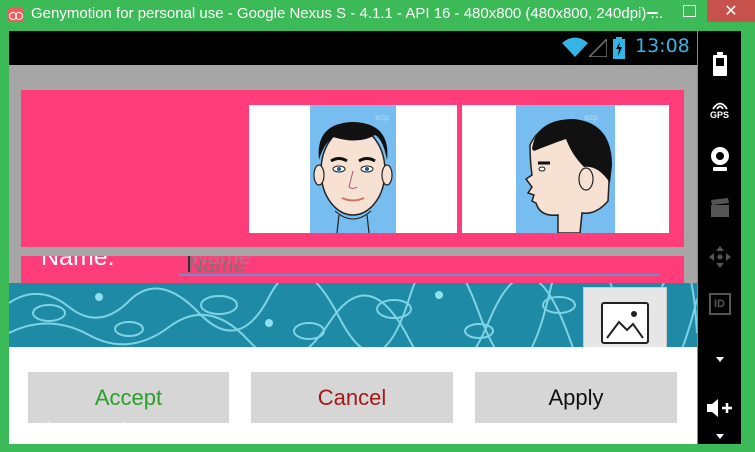 The image size is (755, 452). What do you see at coordinates (419, 266) in the screenshot?
I see `name-input` at bounding box center [419, 266].